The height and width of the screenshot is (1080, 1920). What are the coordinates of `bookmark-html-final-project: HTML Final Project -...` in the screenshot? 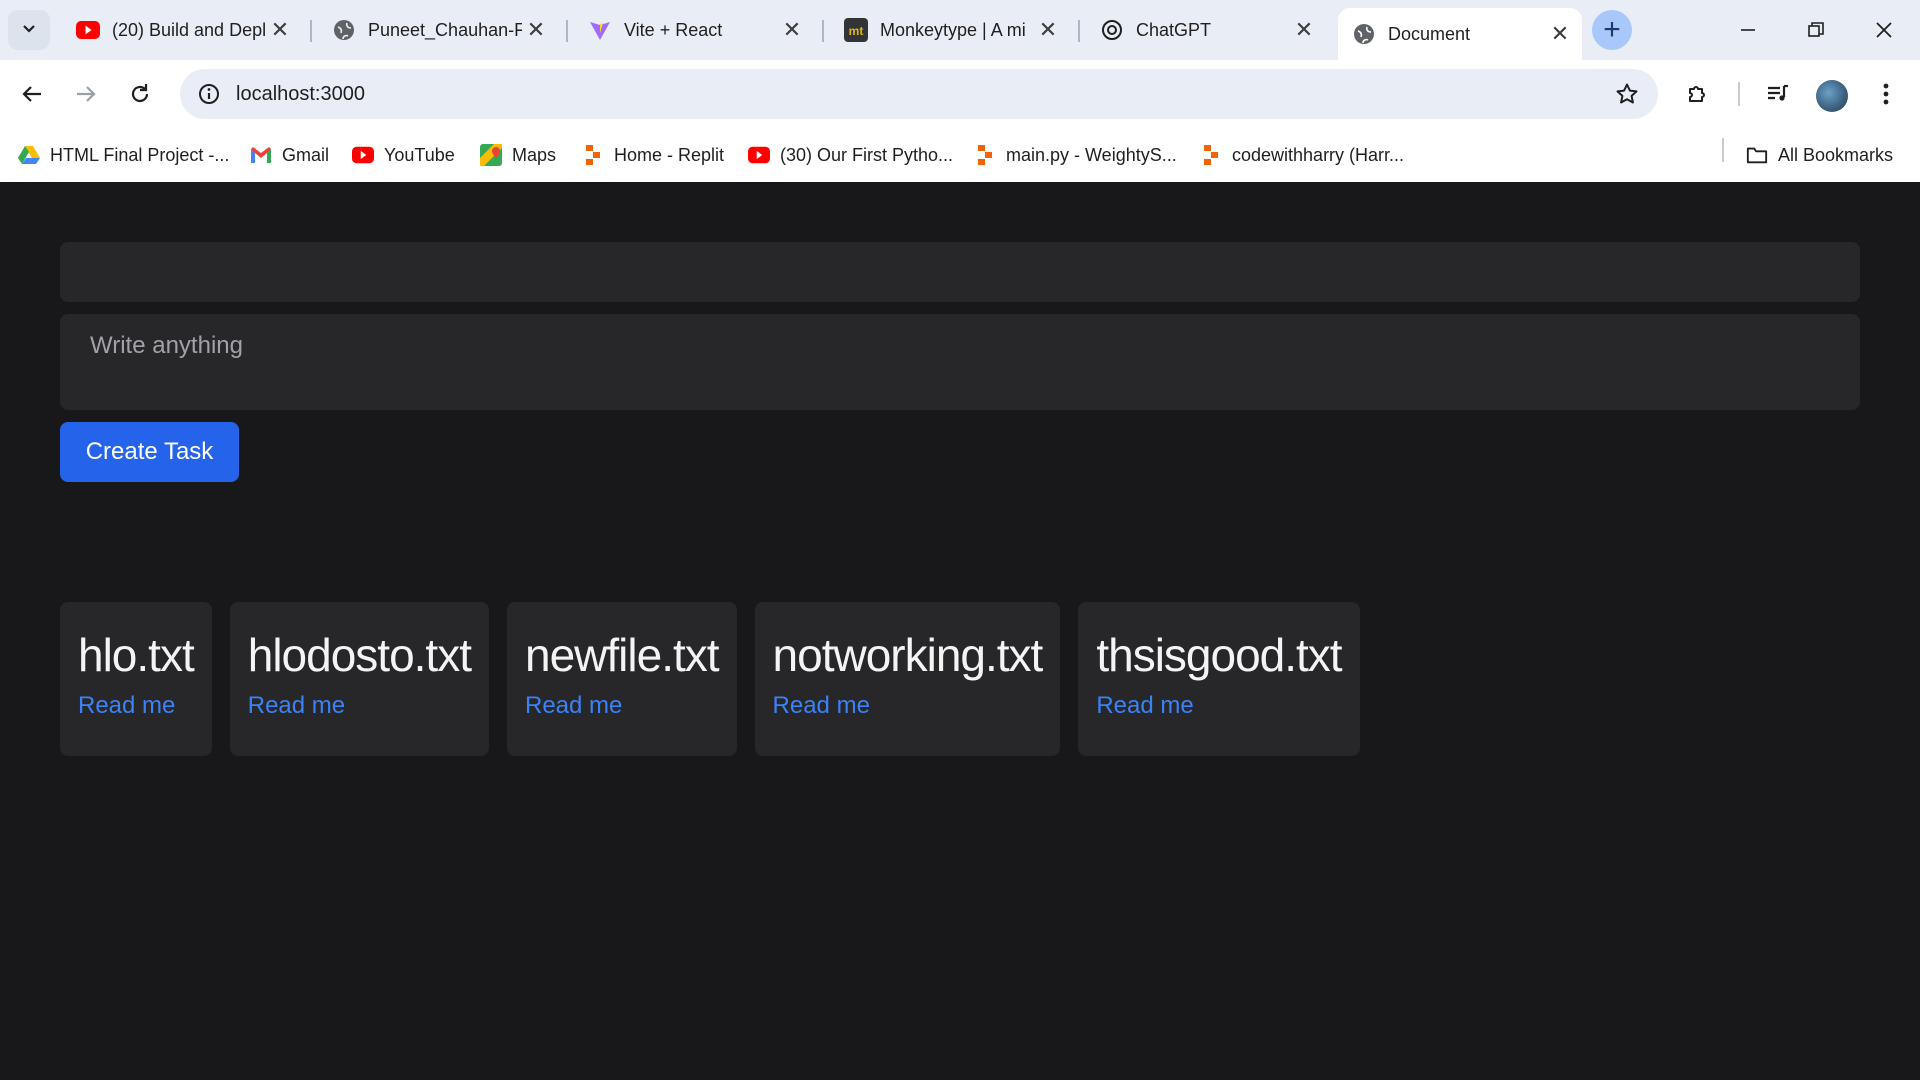 It's located at (123, 155).